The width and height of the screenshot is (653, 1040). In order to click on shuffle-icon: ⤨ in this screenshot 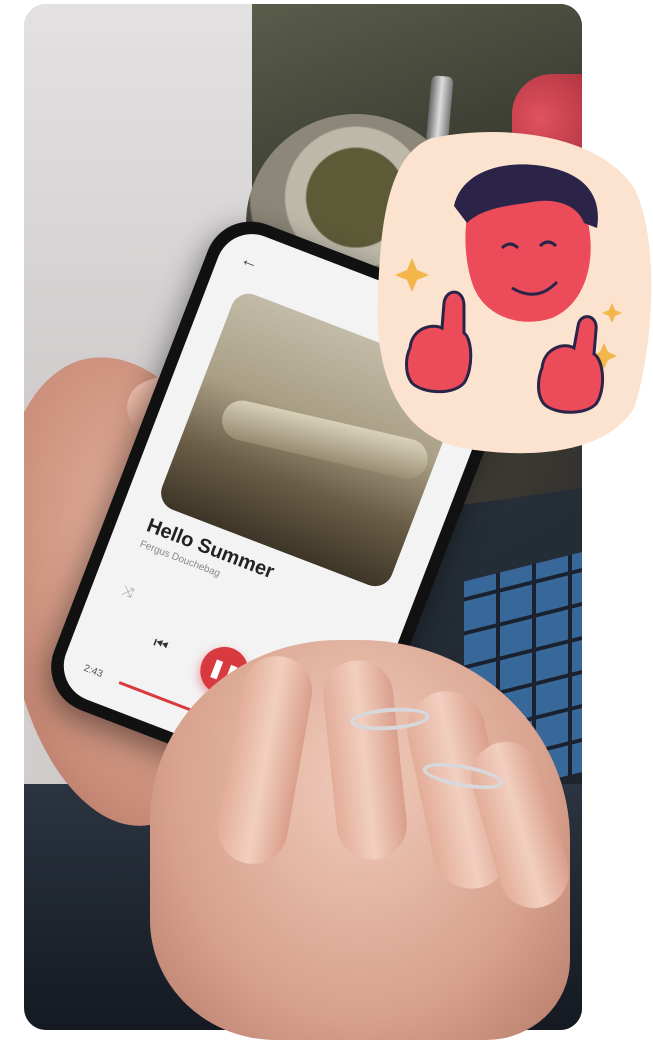, I will do `click(128, 592)`.